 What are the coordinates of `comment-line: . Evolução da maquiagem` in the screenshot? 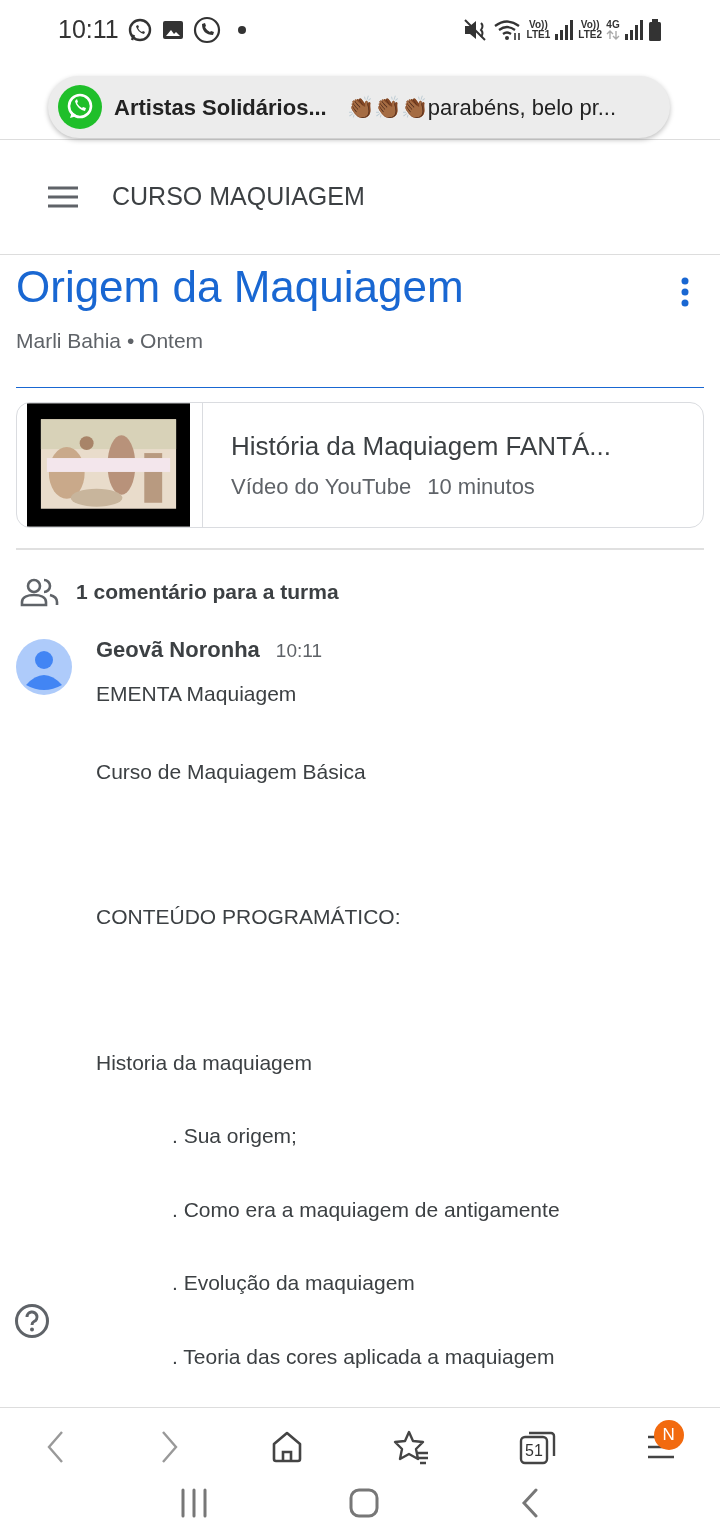 It's located at (293, 1283).